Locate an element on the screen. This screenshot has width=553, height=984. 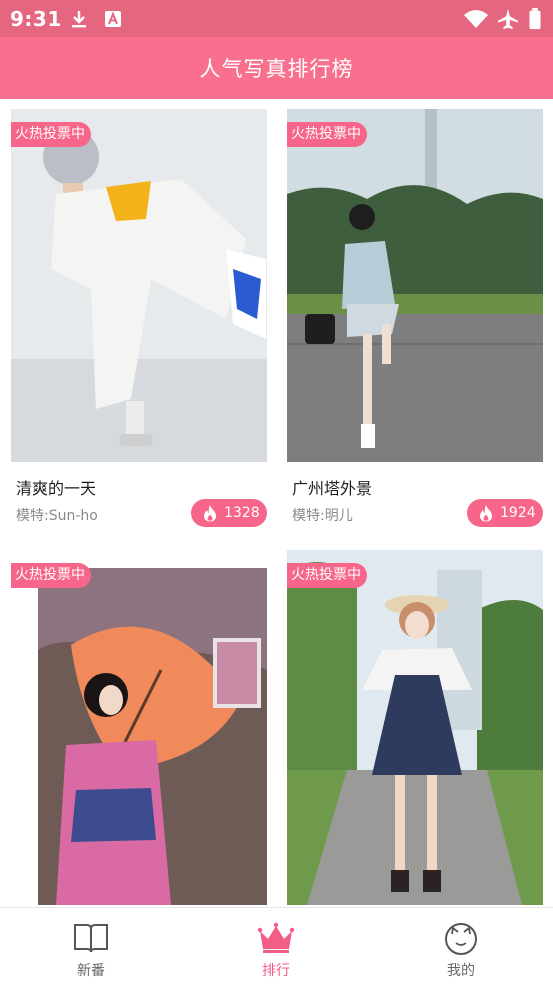
bottom-nav: 新番 排行 我的 is located at coordinates (276, 945).